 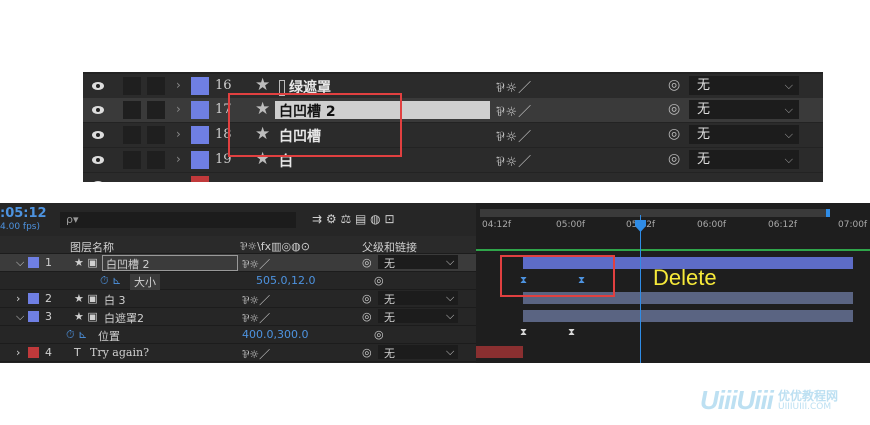 I want to click on layer-name-field: 白凹槽 2, so click(x=170, y=263).